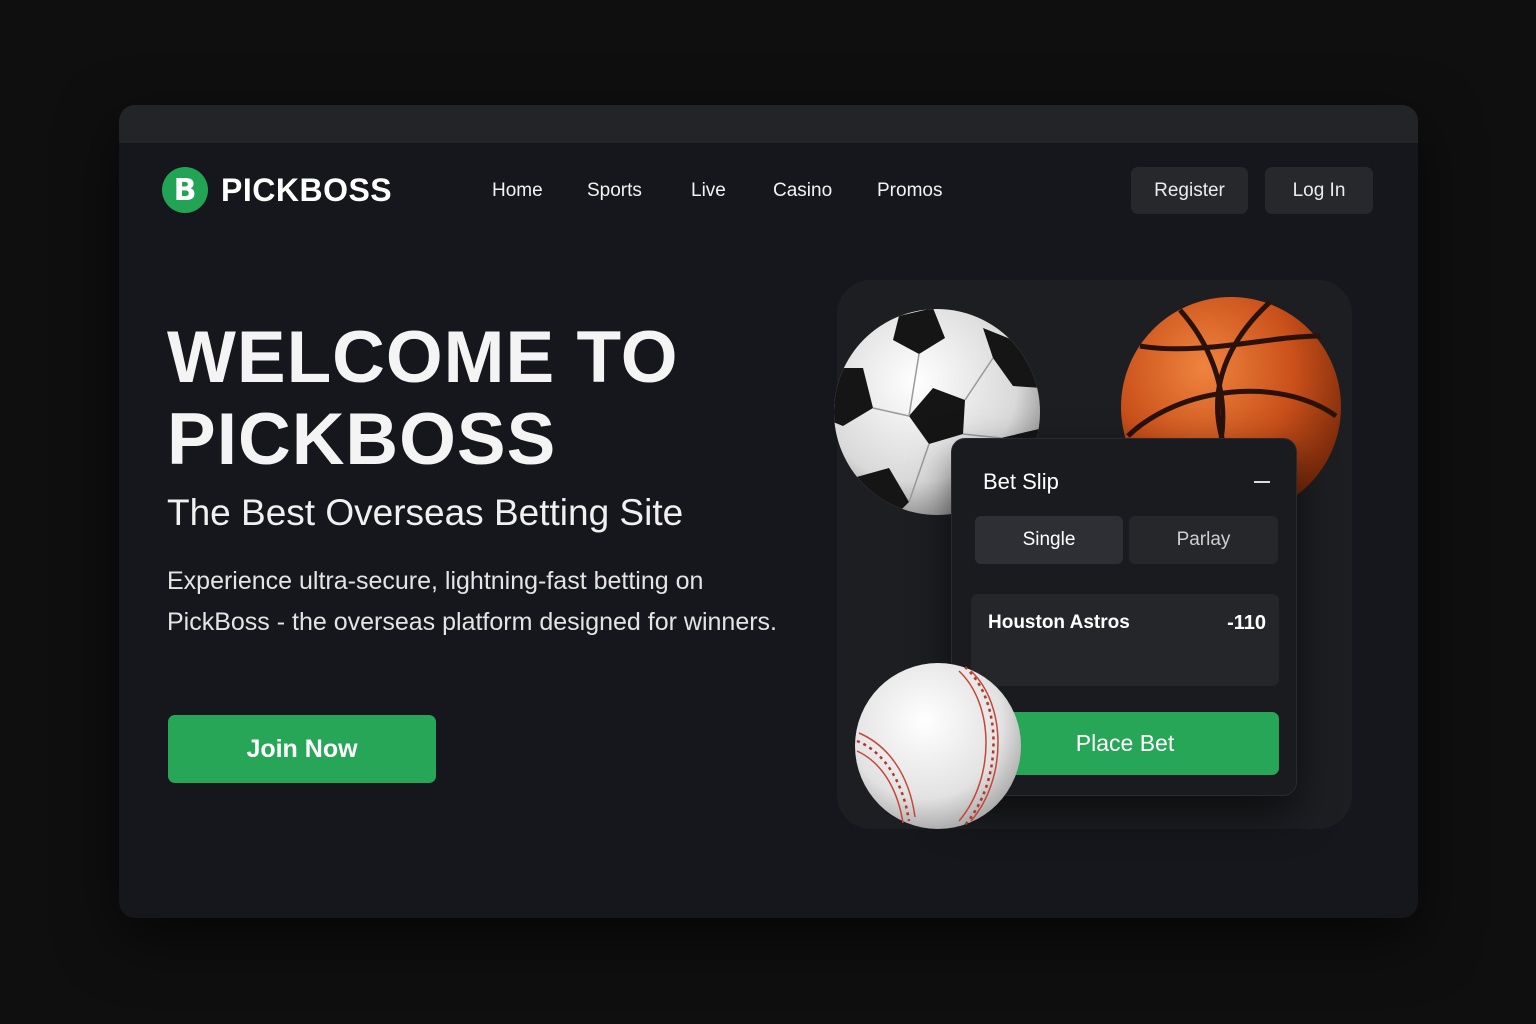 The width and height of the screenshot is (1536, 1024). What do you see at coordinates (423, 398) in the screenshot?
I see `hero-title: WELCOME TO PICKBOSS` at bounding box center [423, 398].